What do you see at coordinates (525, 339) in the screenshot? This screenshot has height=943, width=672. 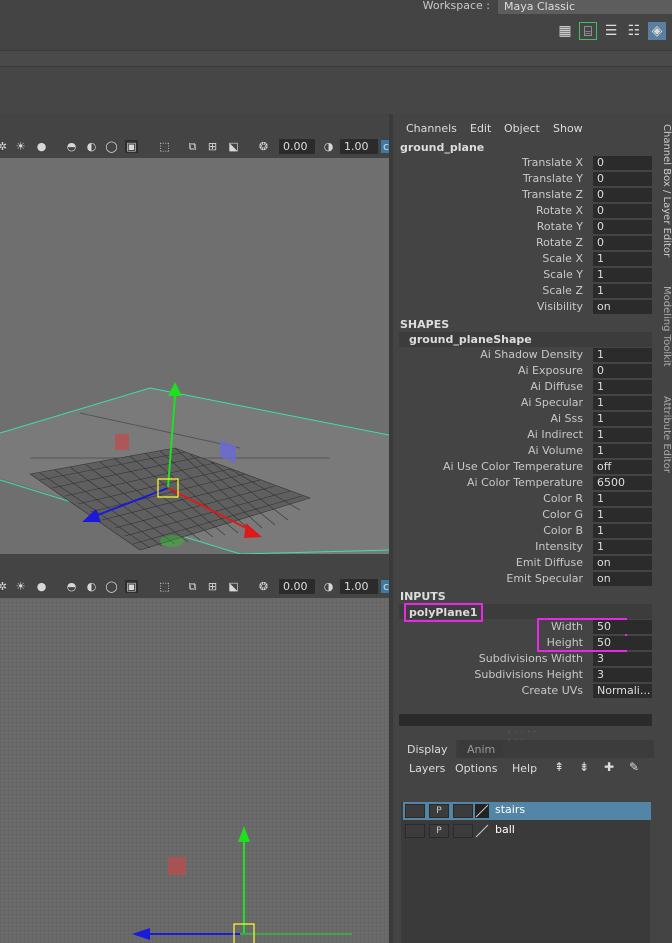 I see `shape-node-row: ground_planeShape` at bounding box center [525, 339].